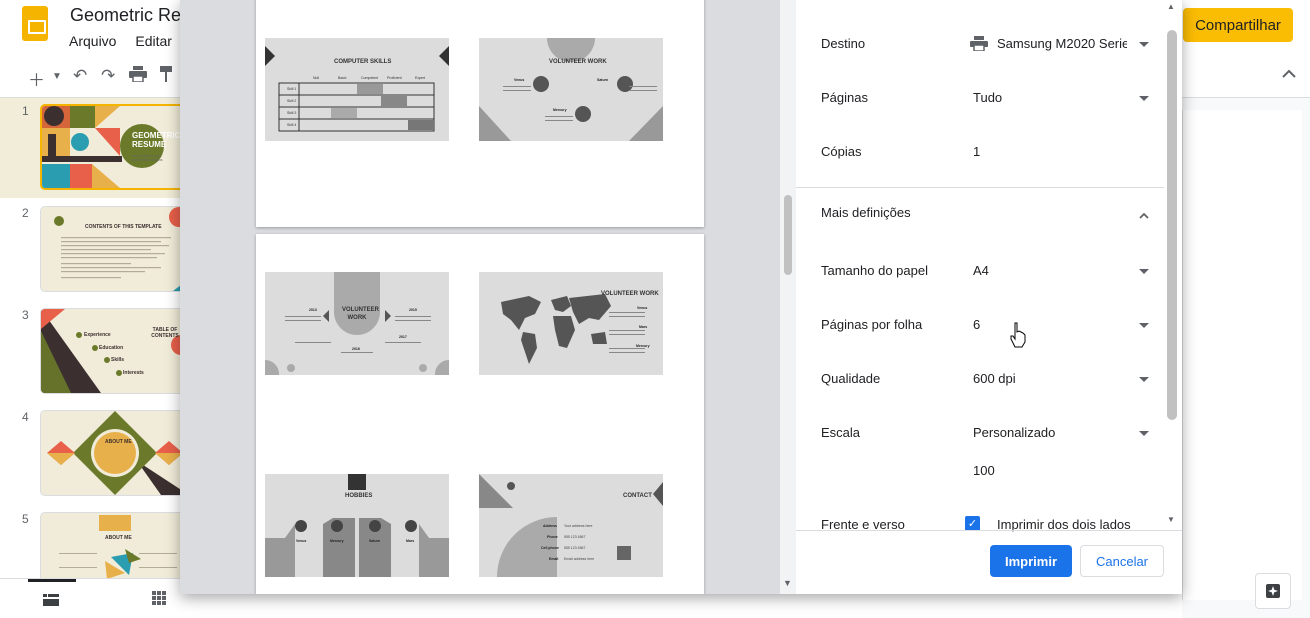  I want to click on quality-select: 600 dpi, so click(994, 378).